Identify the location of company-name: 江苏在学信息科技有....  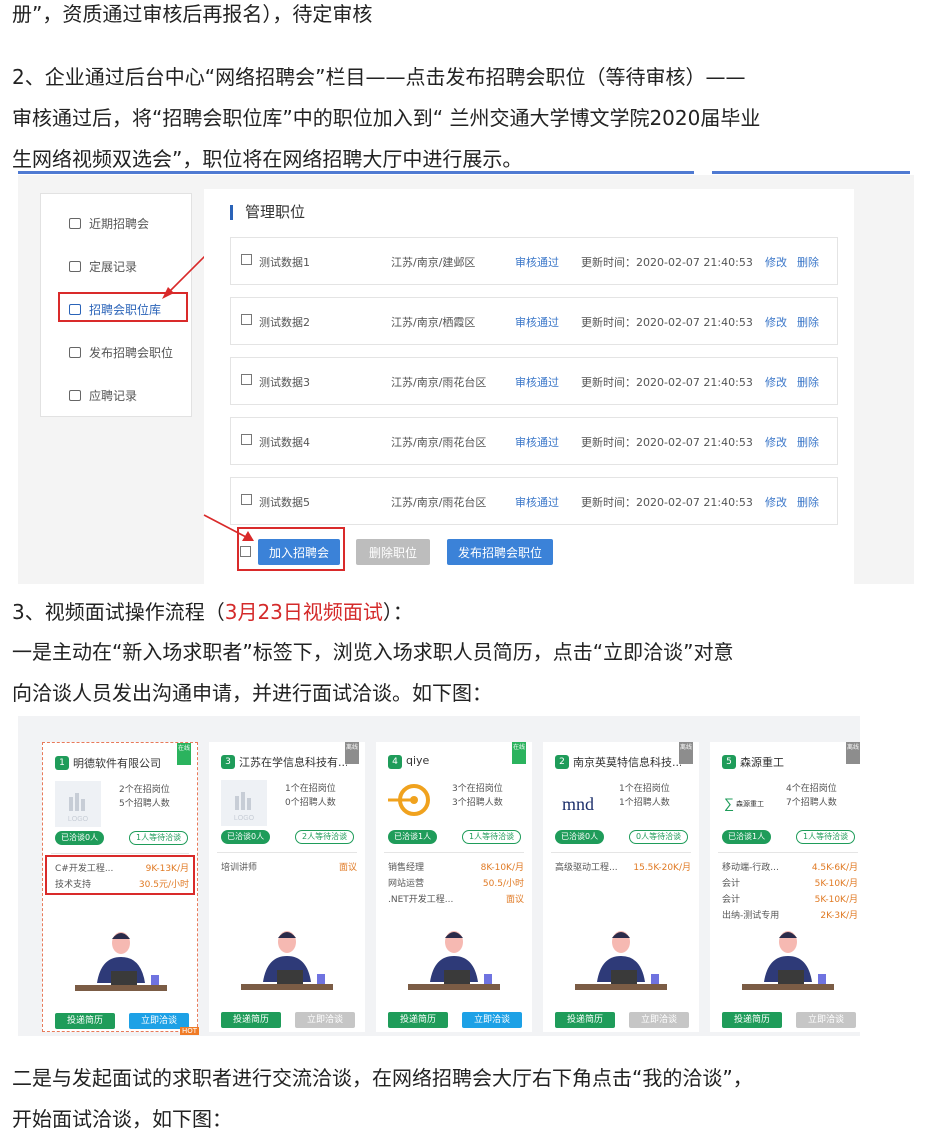
(293, 762).